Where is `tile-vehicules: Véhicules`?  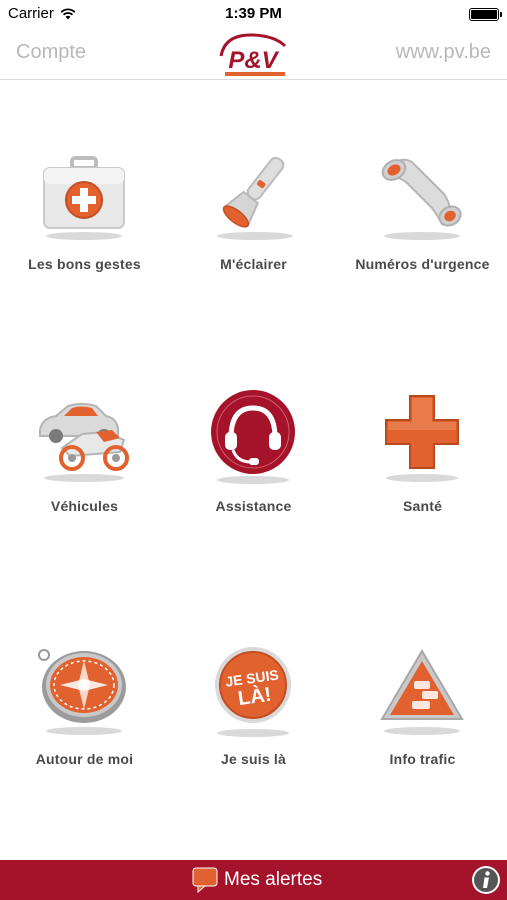
tile-vehicules: Véhicules is located at coordinates (84, 460).